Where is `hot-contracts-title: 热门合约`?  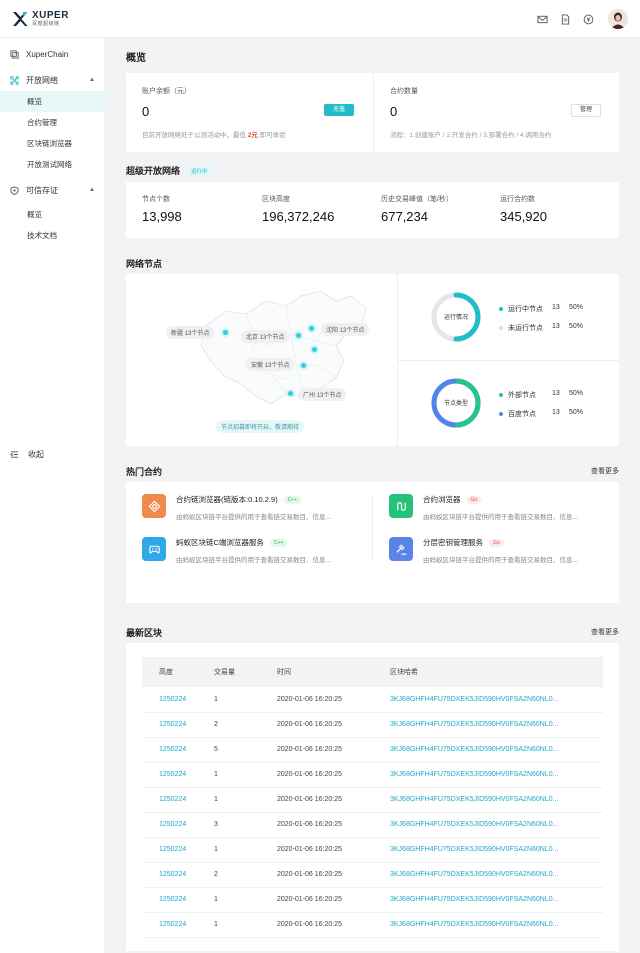 hot-contracts-title: 热门合约 is located at coordinates (144, 472).